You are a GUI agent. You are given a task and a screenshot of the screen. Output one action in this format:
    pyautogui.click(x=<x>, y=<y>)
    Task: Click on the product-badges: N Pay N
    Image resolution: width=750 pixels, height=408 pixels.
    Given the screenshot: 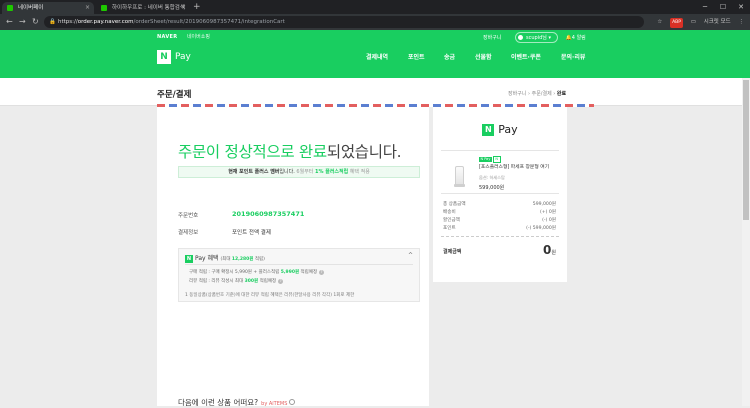 What is the action you would take?
    pyautogui.click(x=490, y=159)
    